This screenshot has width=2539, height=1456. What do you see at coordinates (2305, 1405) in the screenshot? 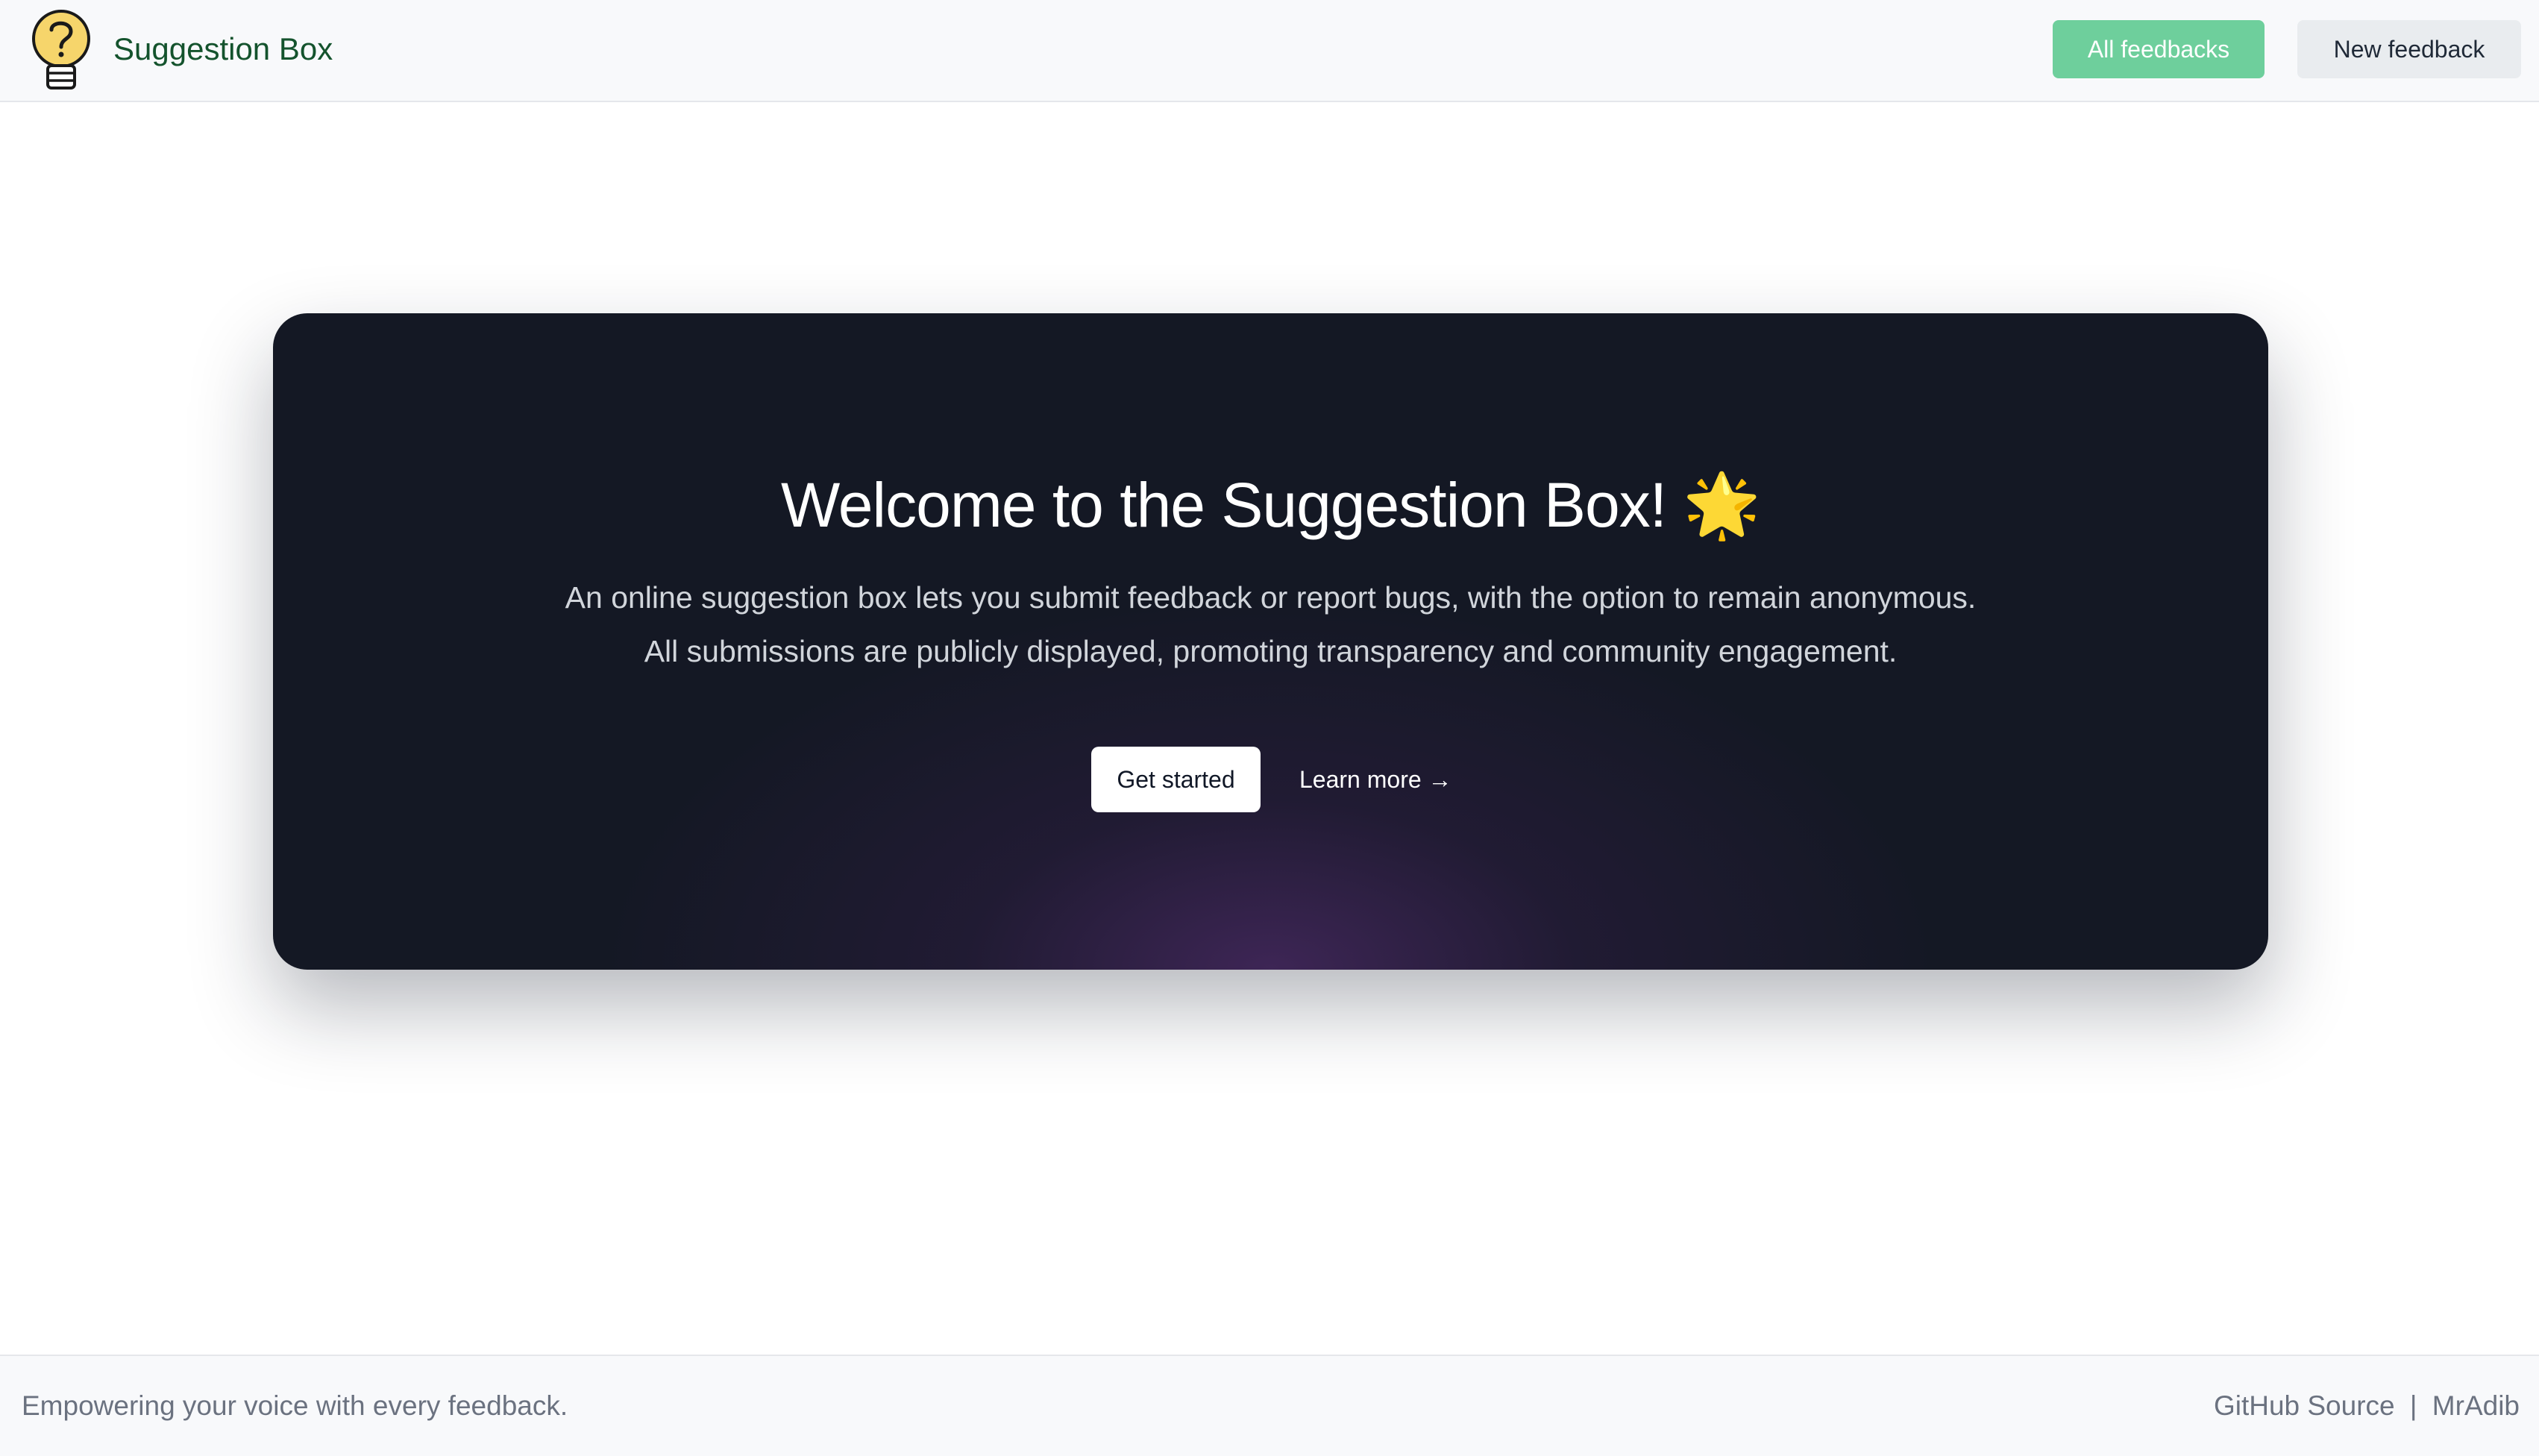
I see `github-source-link: GitHub Source` at bounding box center [2305, 1405].